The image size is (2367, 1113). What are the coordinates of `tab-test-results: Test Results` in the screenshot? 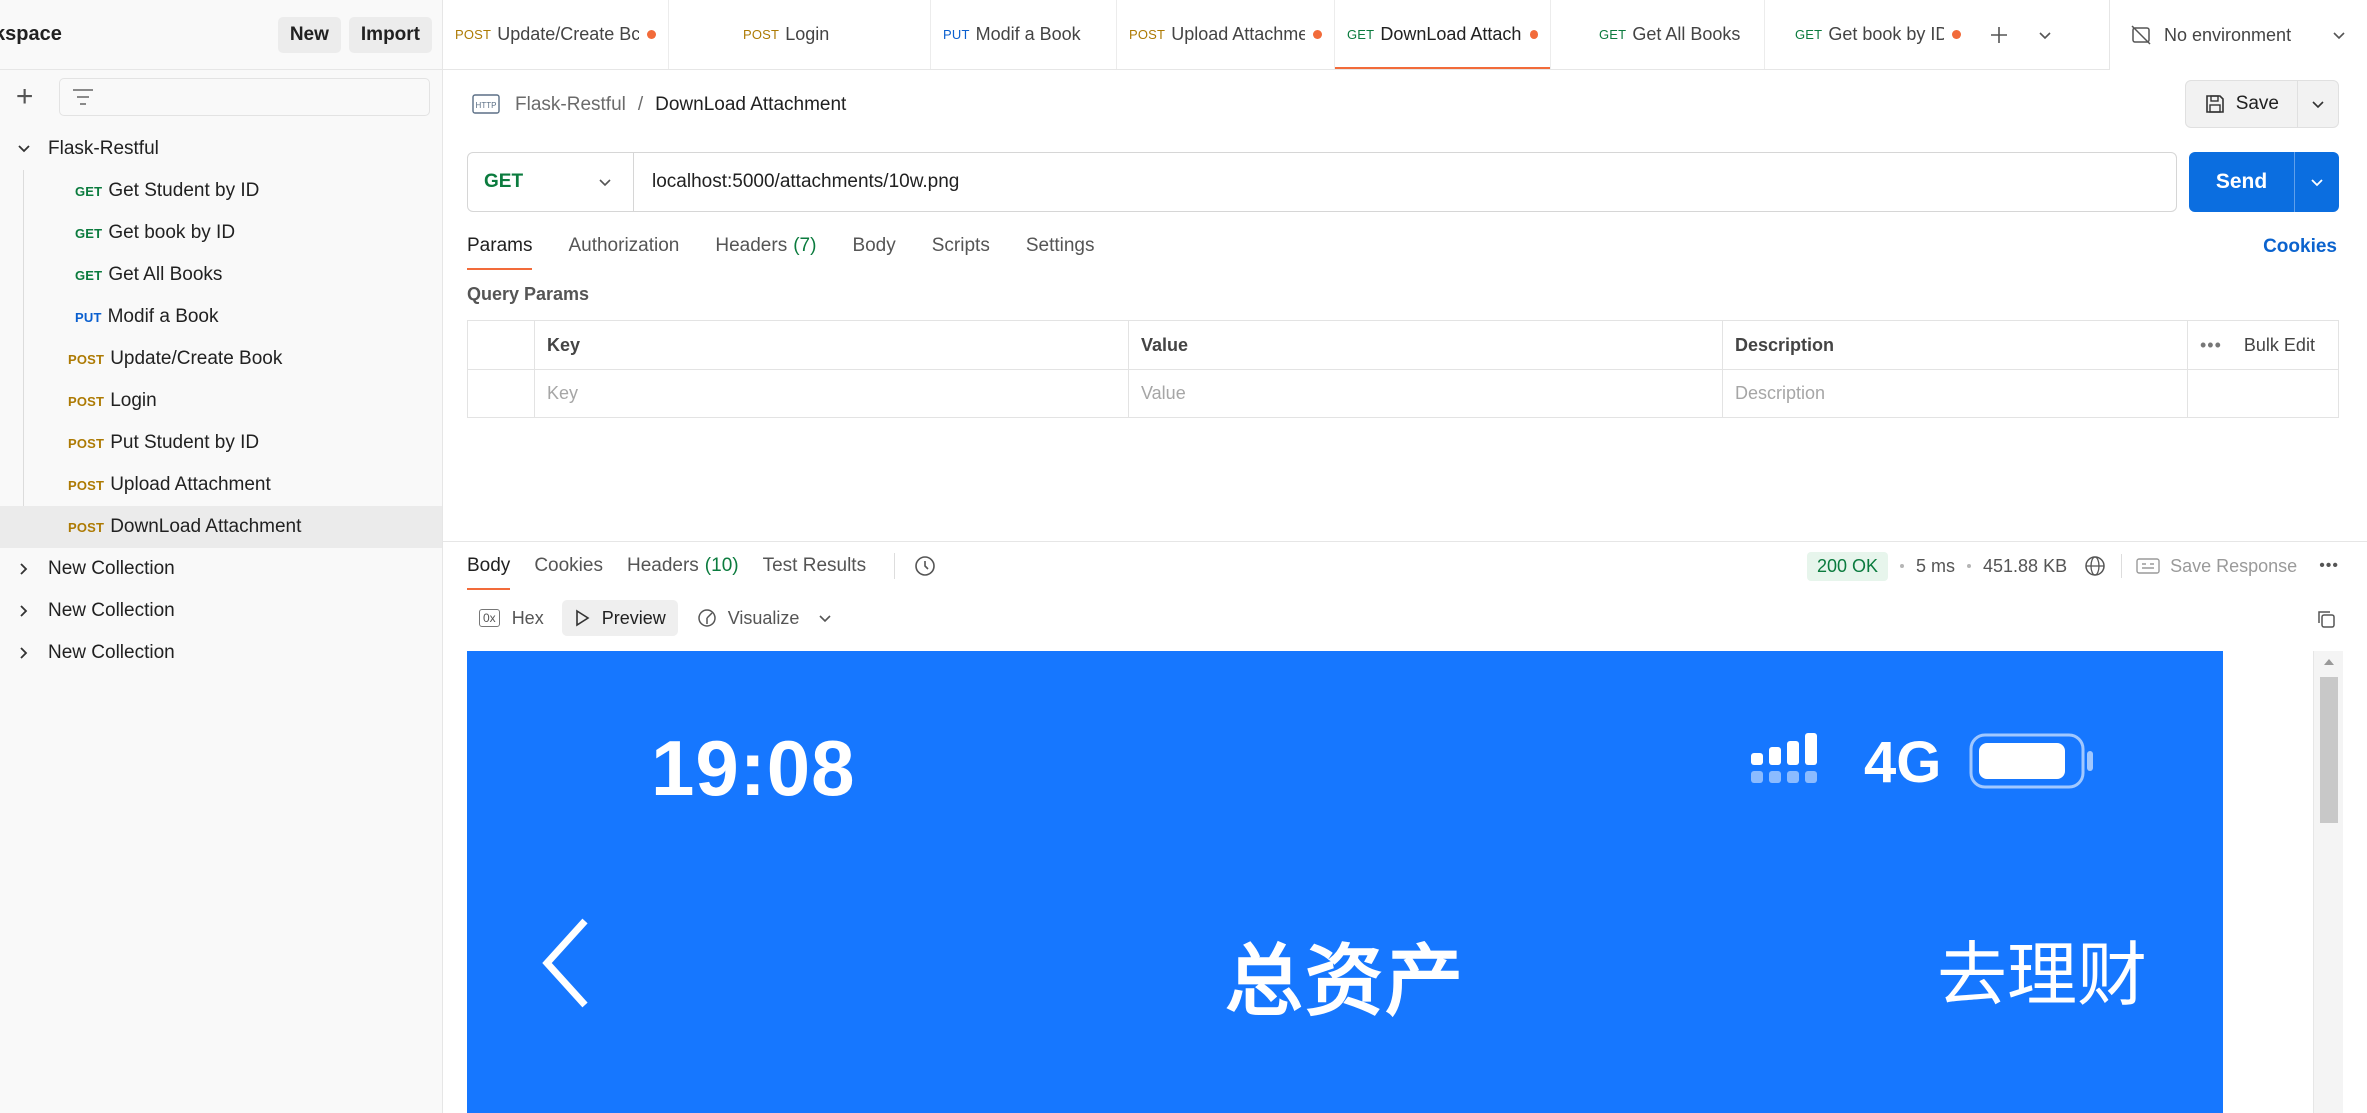 It's located at (814, 566).